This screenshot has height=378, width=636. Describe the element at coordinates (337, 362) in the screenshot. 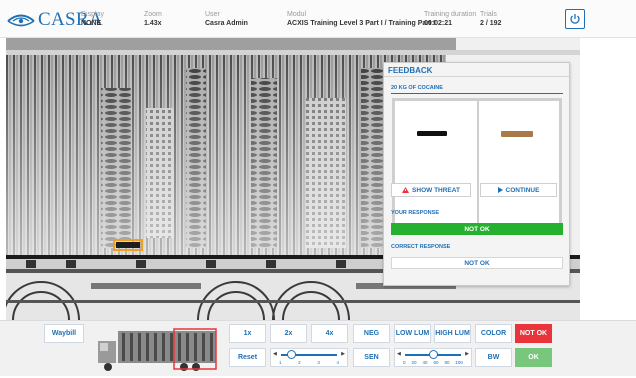

I see `zoom-tick: 4` at that location.